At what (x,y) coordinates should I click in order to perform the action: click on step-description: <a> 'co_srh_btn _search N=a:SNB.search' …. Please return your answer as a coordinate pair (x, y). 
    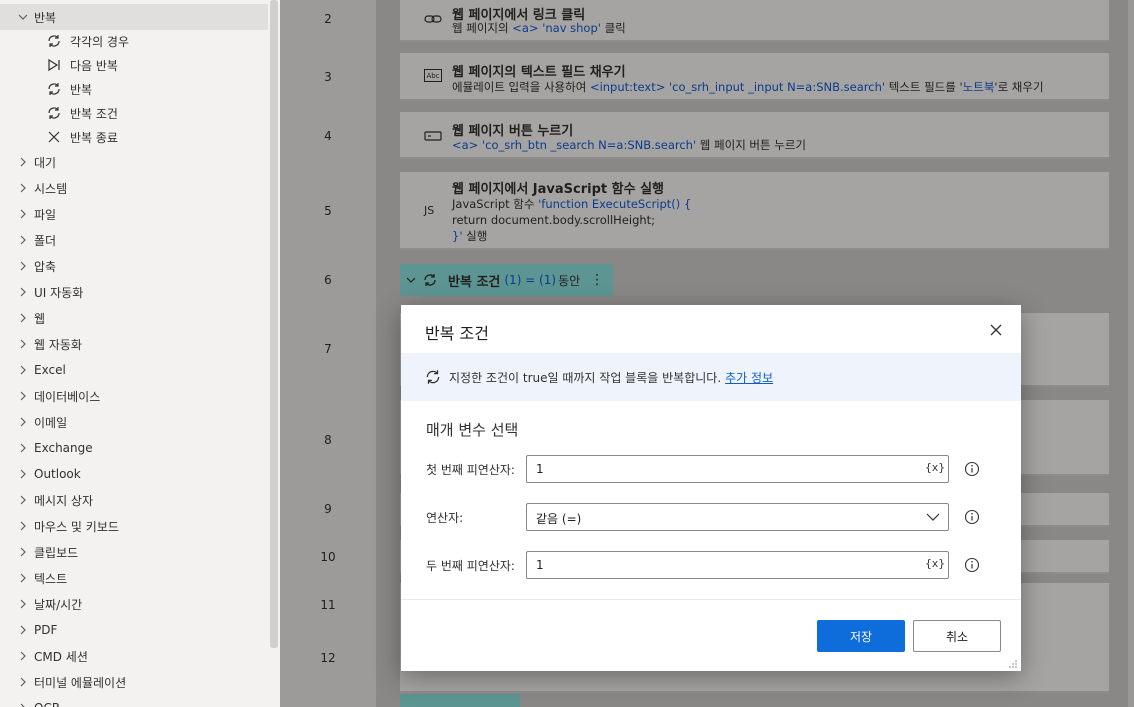
    Looking at the image, I should click on (629, 145).